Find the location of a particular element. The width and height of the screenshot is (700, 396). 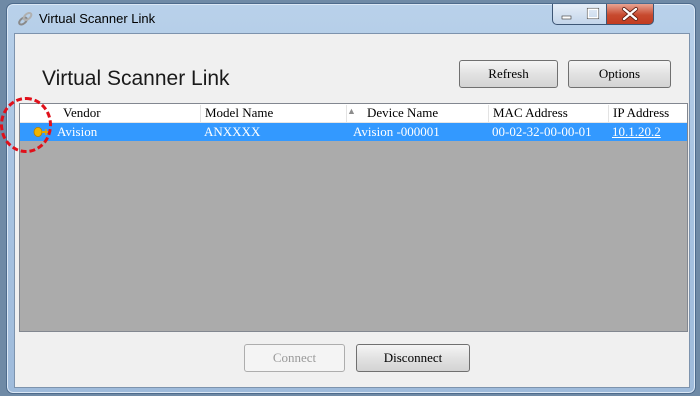

highlight-circle-annotation is located at coordinates (26, 125).